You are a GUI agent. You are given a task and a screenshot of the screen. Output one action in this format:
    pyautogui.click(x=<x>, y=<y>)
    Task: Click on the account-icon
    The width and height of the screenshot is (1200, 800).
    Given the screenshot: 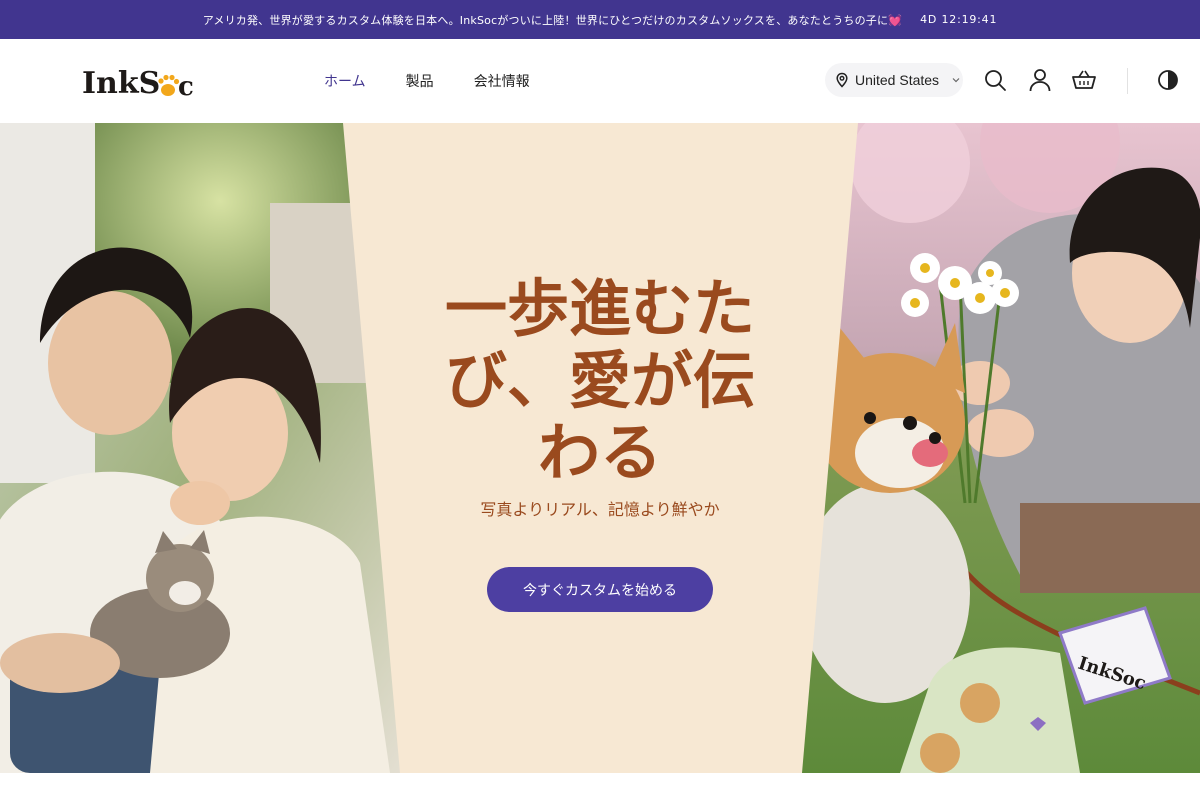 What is the action you would take?
    pyautogui.click(x=1040, y=80)
    